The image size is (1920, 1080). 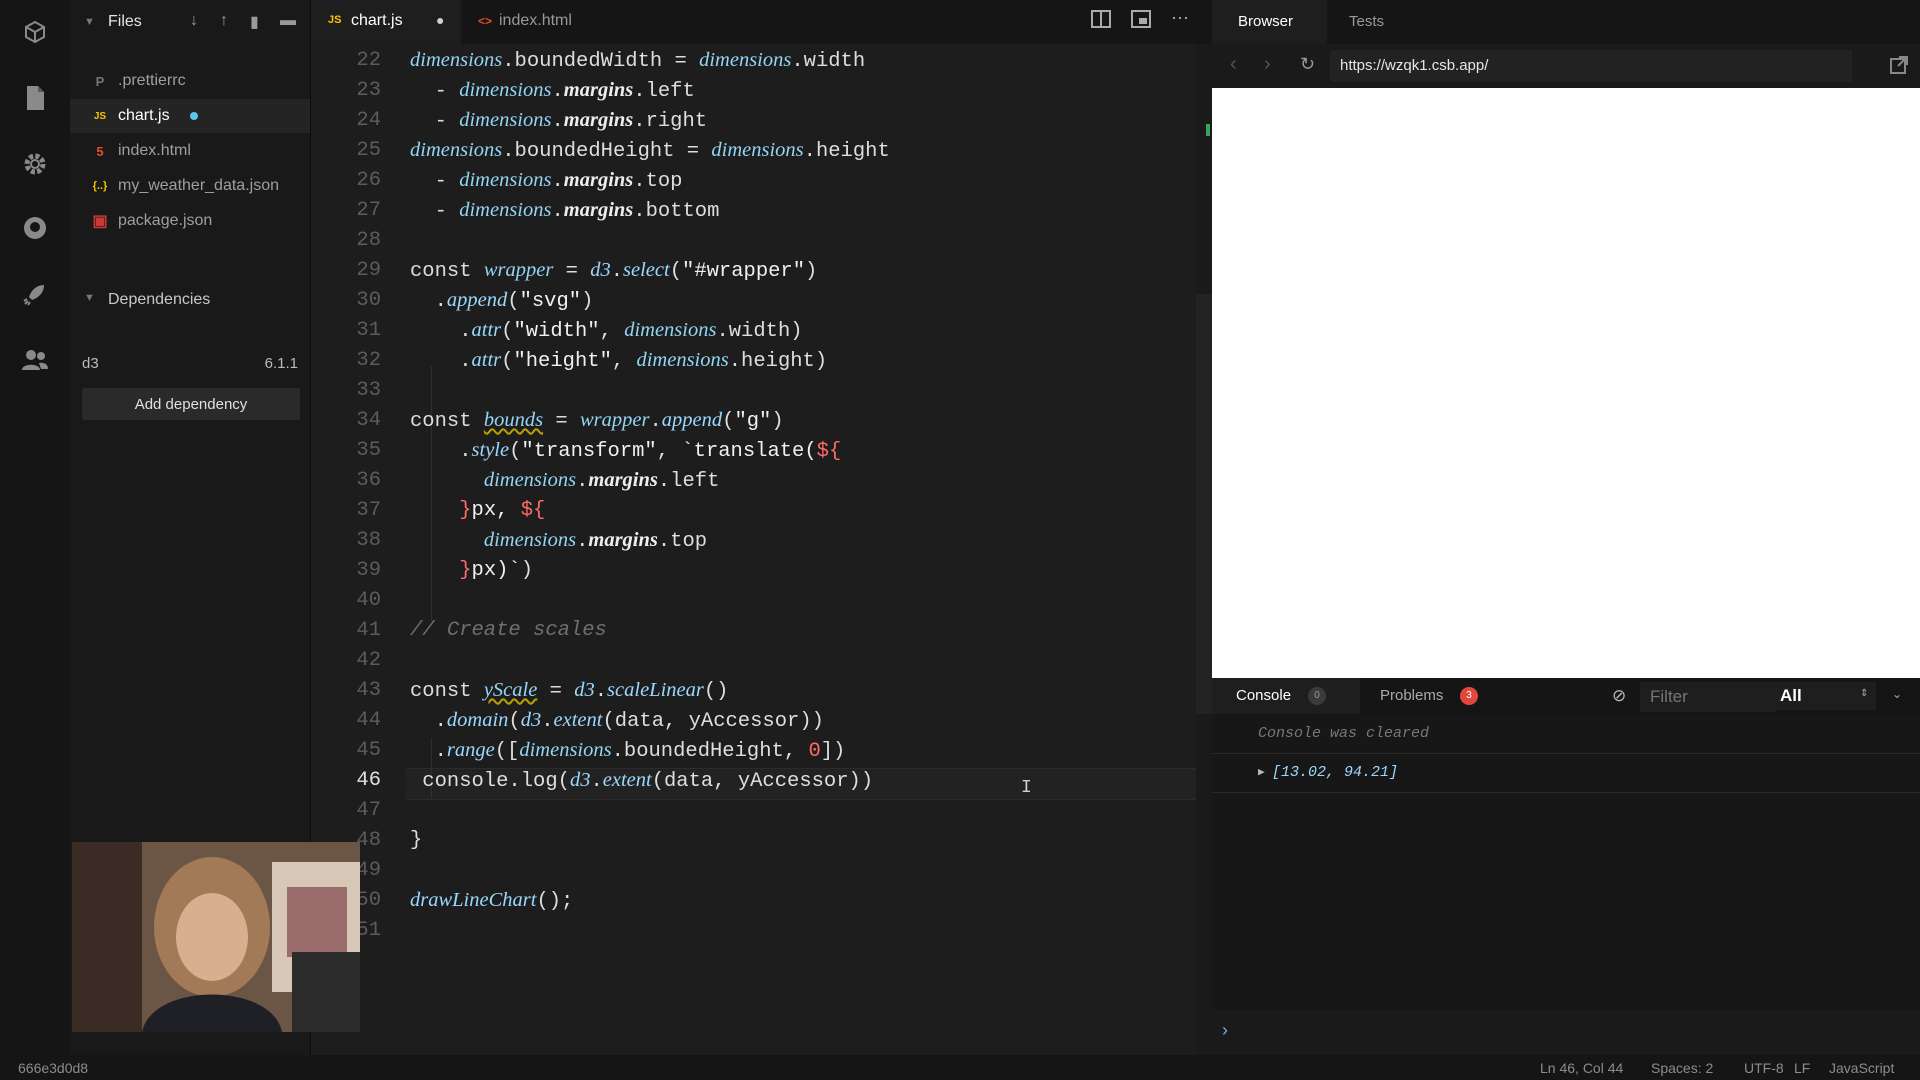 I want to click on log-level-value: All, so click(x=1791, y=695).